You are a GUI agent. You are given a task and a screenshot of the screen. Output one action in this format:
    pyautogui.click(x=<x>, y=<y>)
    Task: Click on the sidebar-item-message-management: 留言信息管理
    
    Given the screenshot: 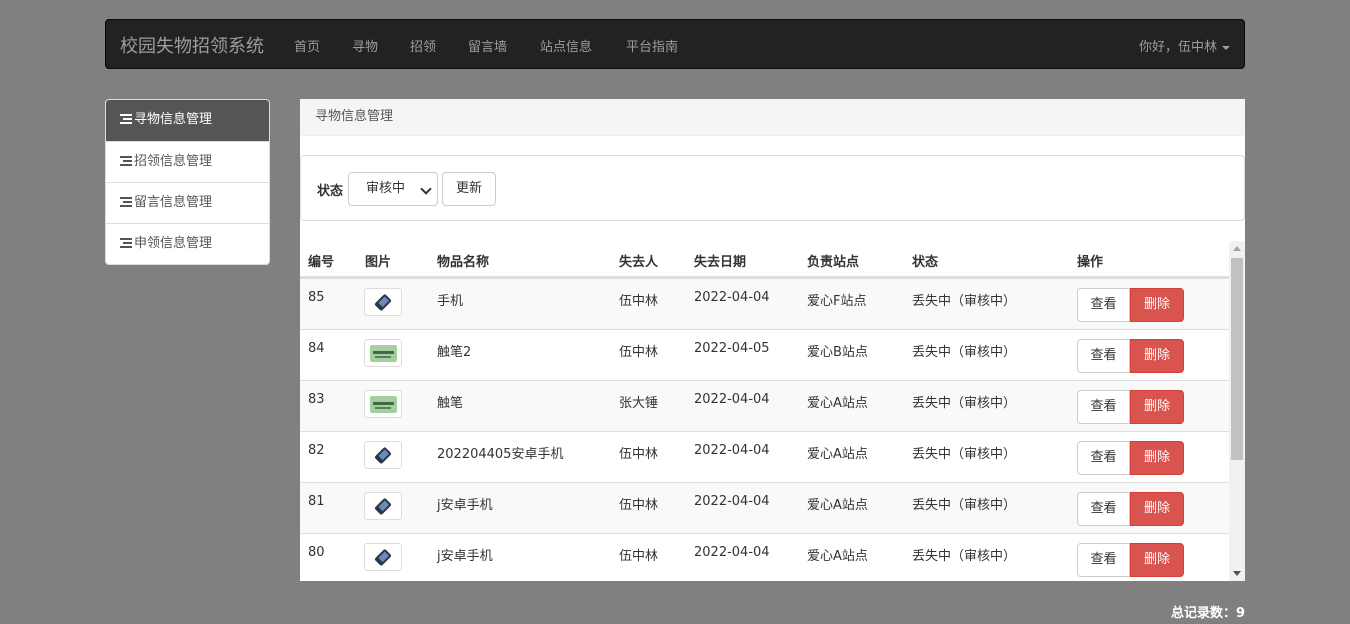 What is the action you would take?
    pyautogui.click(x=187, y=202)
    